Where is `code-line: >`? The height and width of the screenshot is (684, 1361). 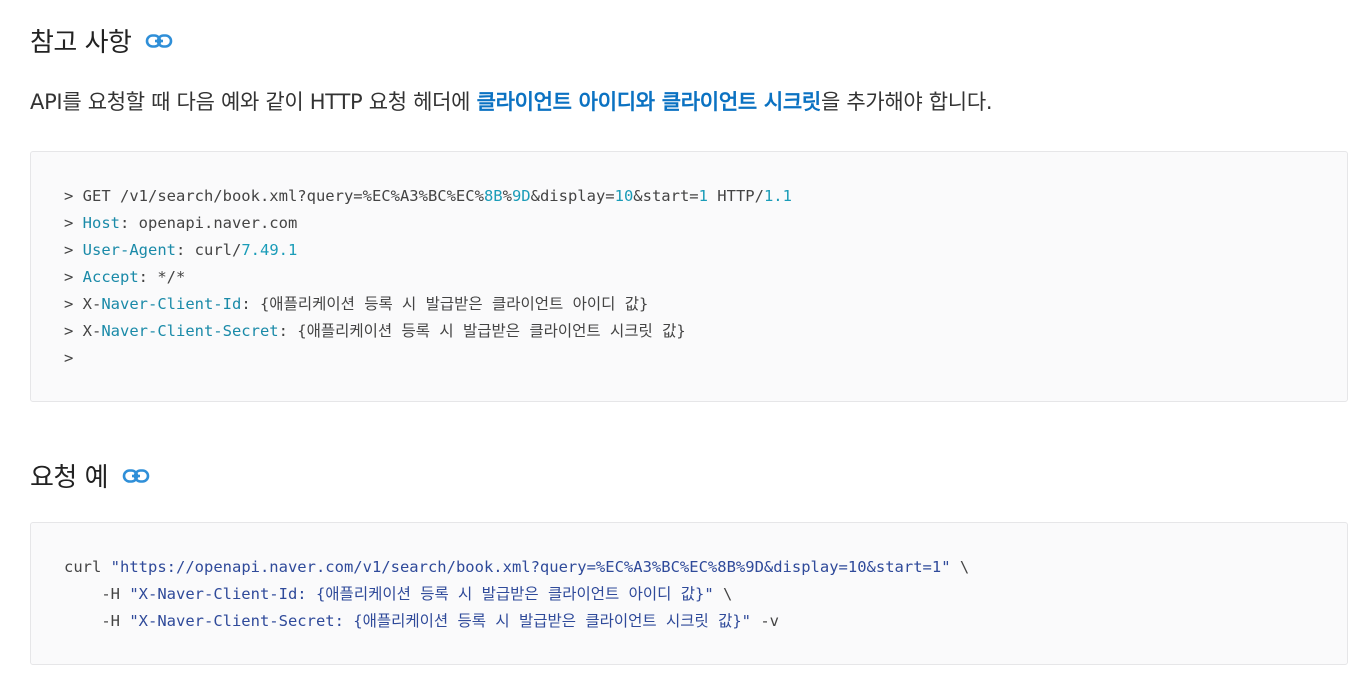 code-line: > is located at coordinates (69, 358).